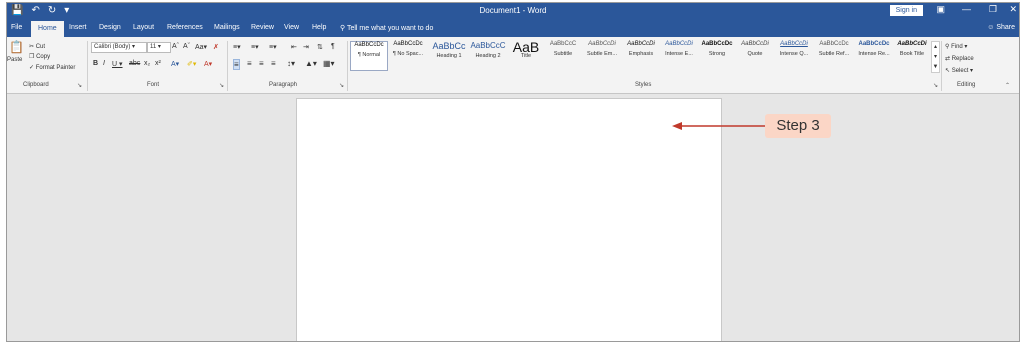  I want to click on document-title: Document1 - Word, so click(513, 10).